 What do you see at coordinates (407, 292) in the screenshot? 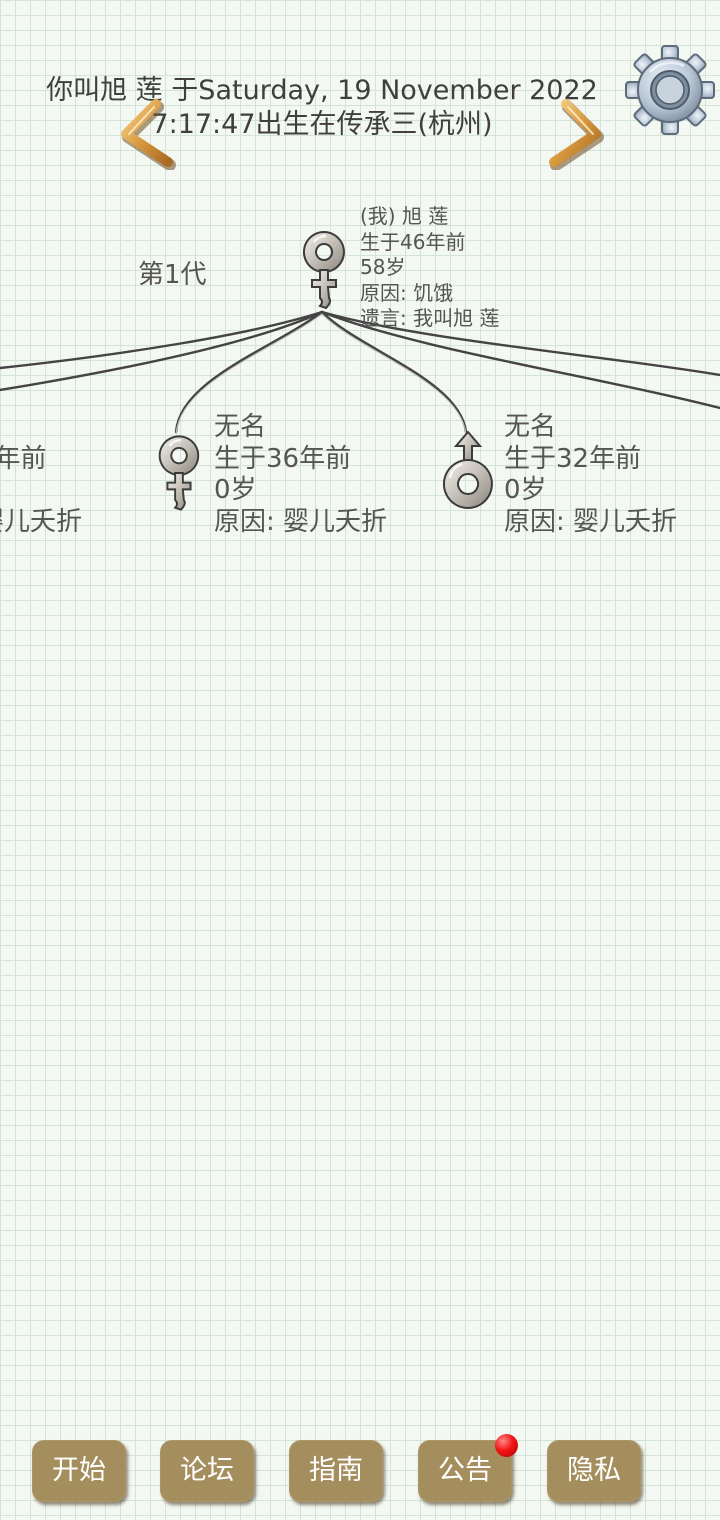
I see `root-person-cause: 原因: 饥饿` at bounding box center [407, 292].